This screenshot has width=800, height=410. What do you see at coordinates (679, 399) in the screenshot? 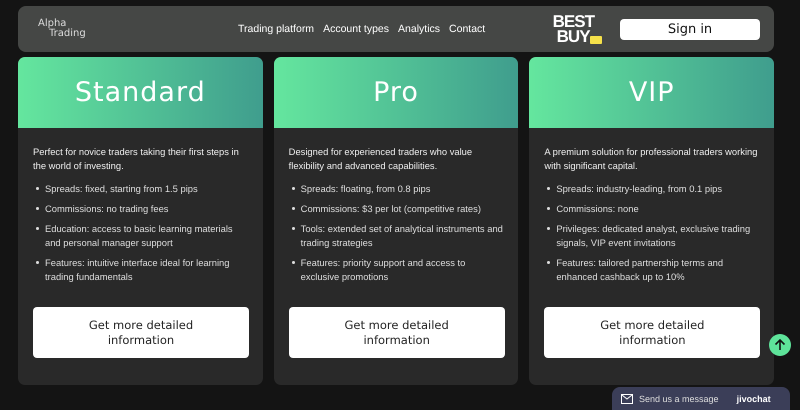
I see `chat-label: Send us a message` at bounding box center [679, 399].